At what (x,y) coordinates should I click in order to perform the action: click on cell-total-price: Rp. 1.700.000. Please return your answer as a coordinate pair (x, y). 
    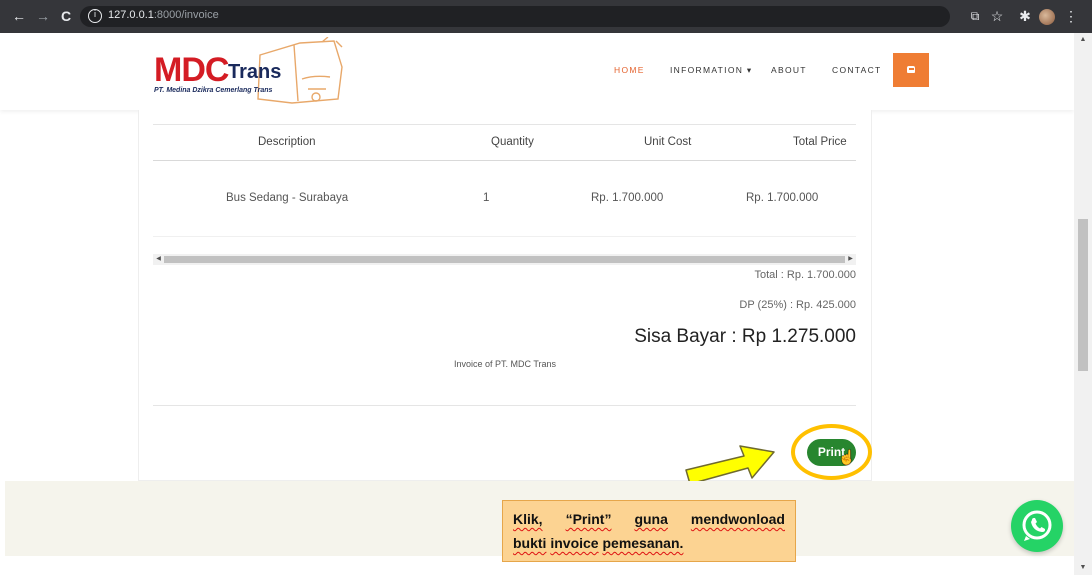
    Looking at the image, I should click on (782, 198).